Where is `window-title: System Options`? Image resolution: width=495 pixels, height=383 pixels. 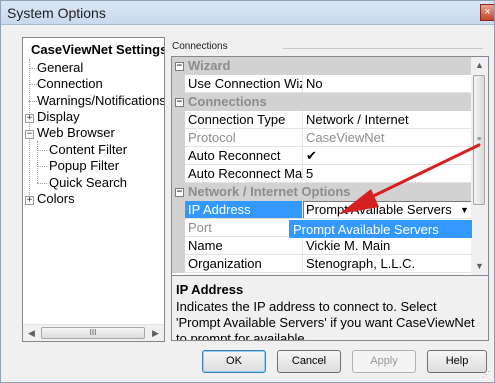
window-title: System Options is located at coordinates (56, 13).